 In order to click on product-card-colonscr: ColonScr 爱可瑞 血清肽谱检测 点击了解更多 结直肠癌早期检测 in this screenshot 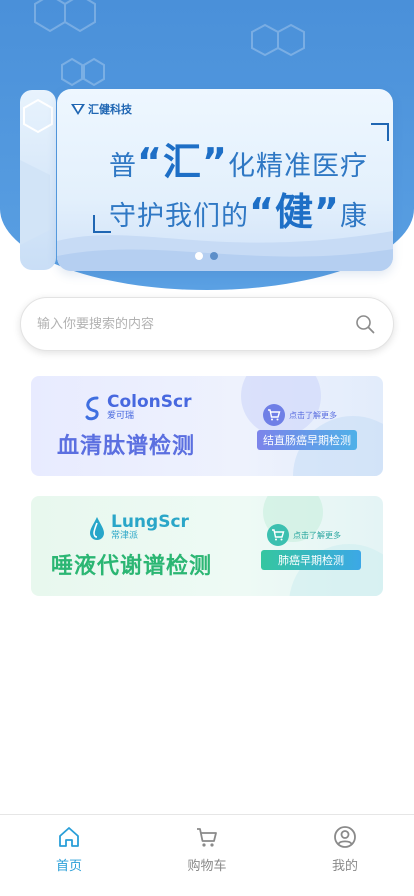, I will do `click(207, 426)`.